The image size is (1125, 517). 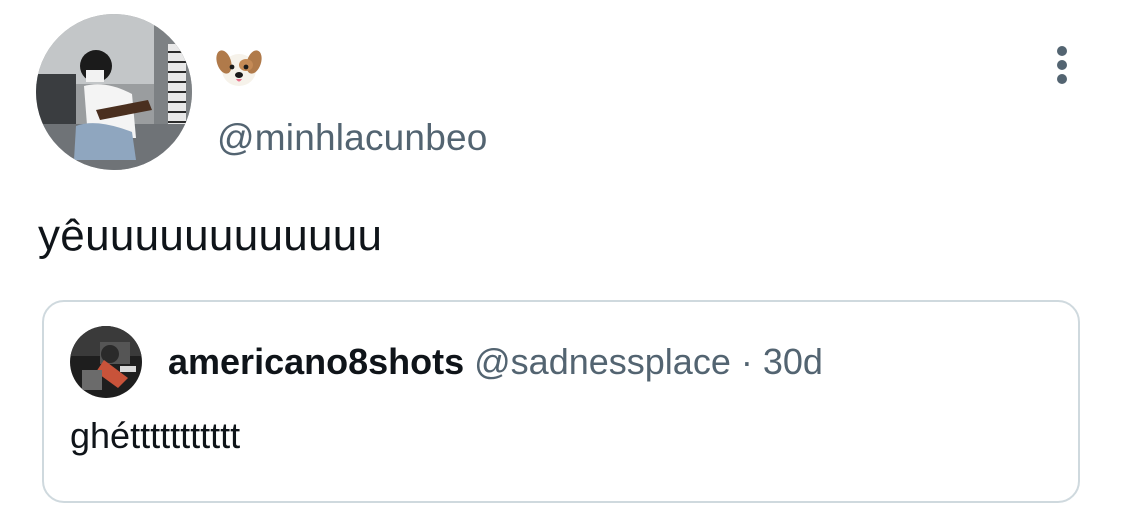 What do you see at coordinates (352, 138) in the screenshot?
I see `author-handle: @minhlacunbeo` at bounding box center [352, 138].